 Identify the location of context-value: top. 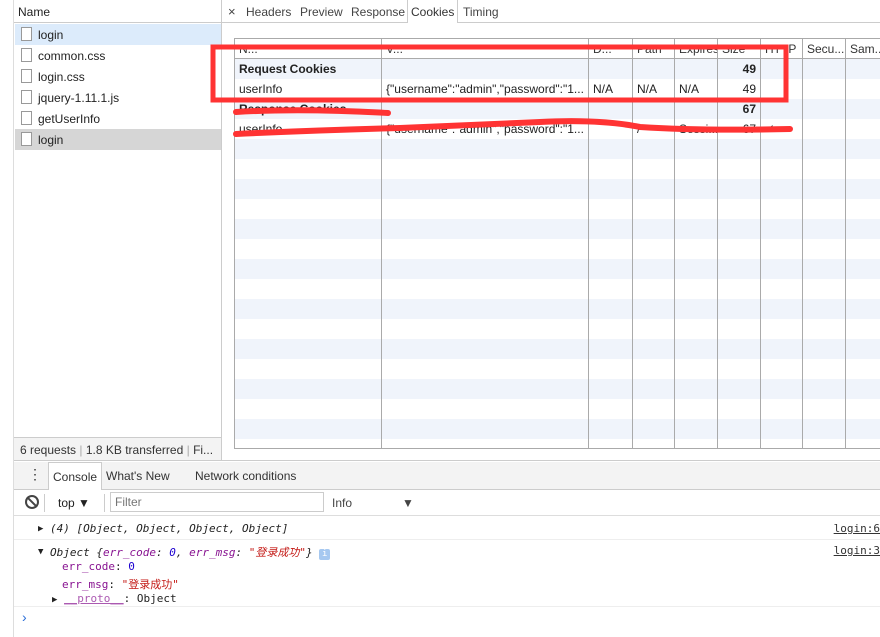
(66, 503).